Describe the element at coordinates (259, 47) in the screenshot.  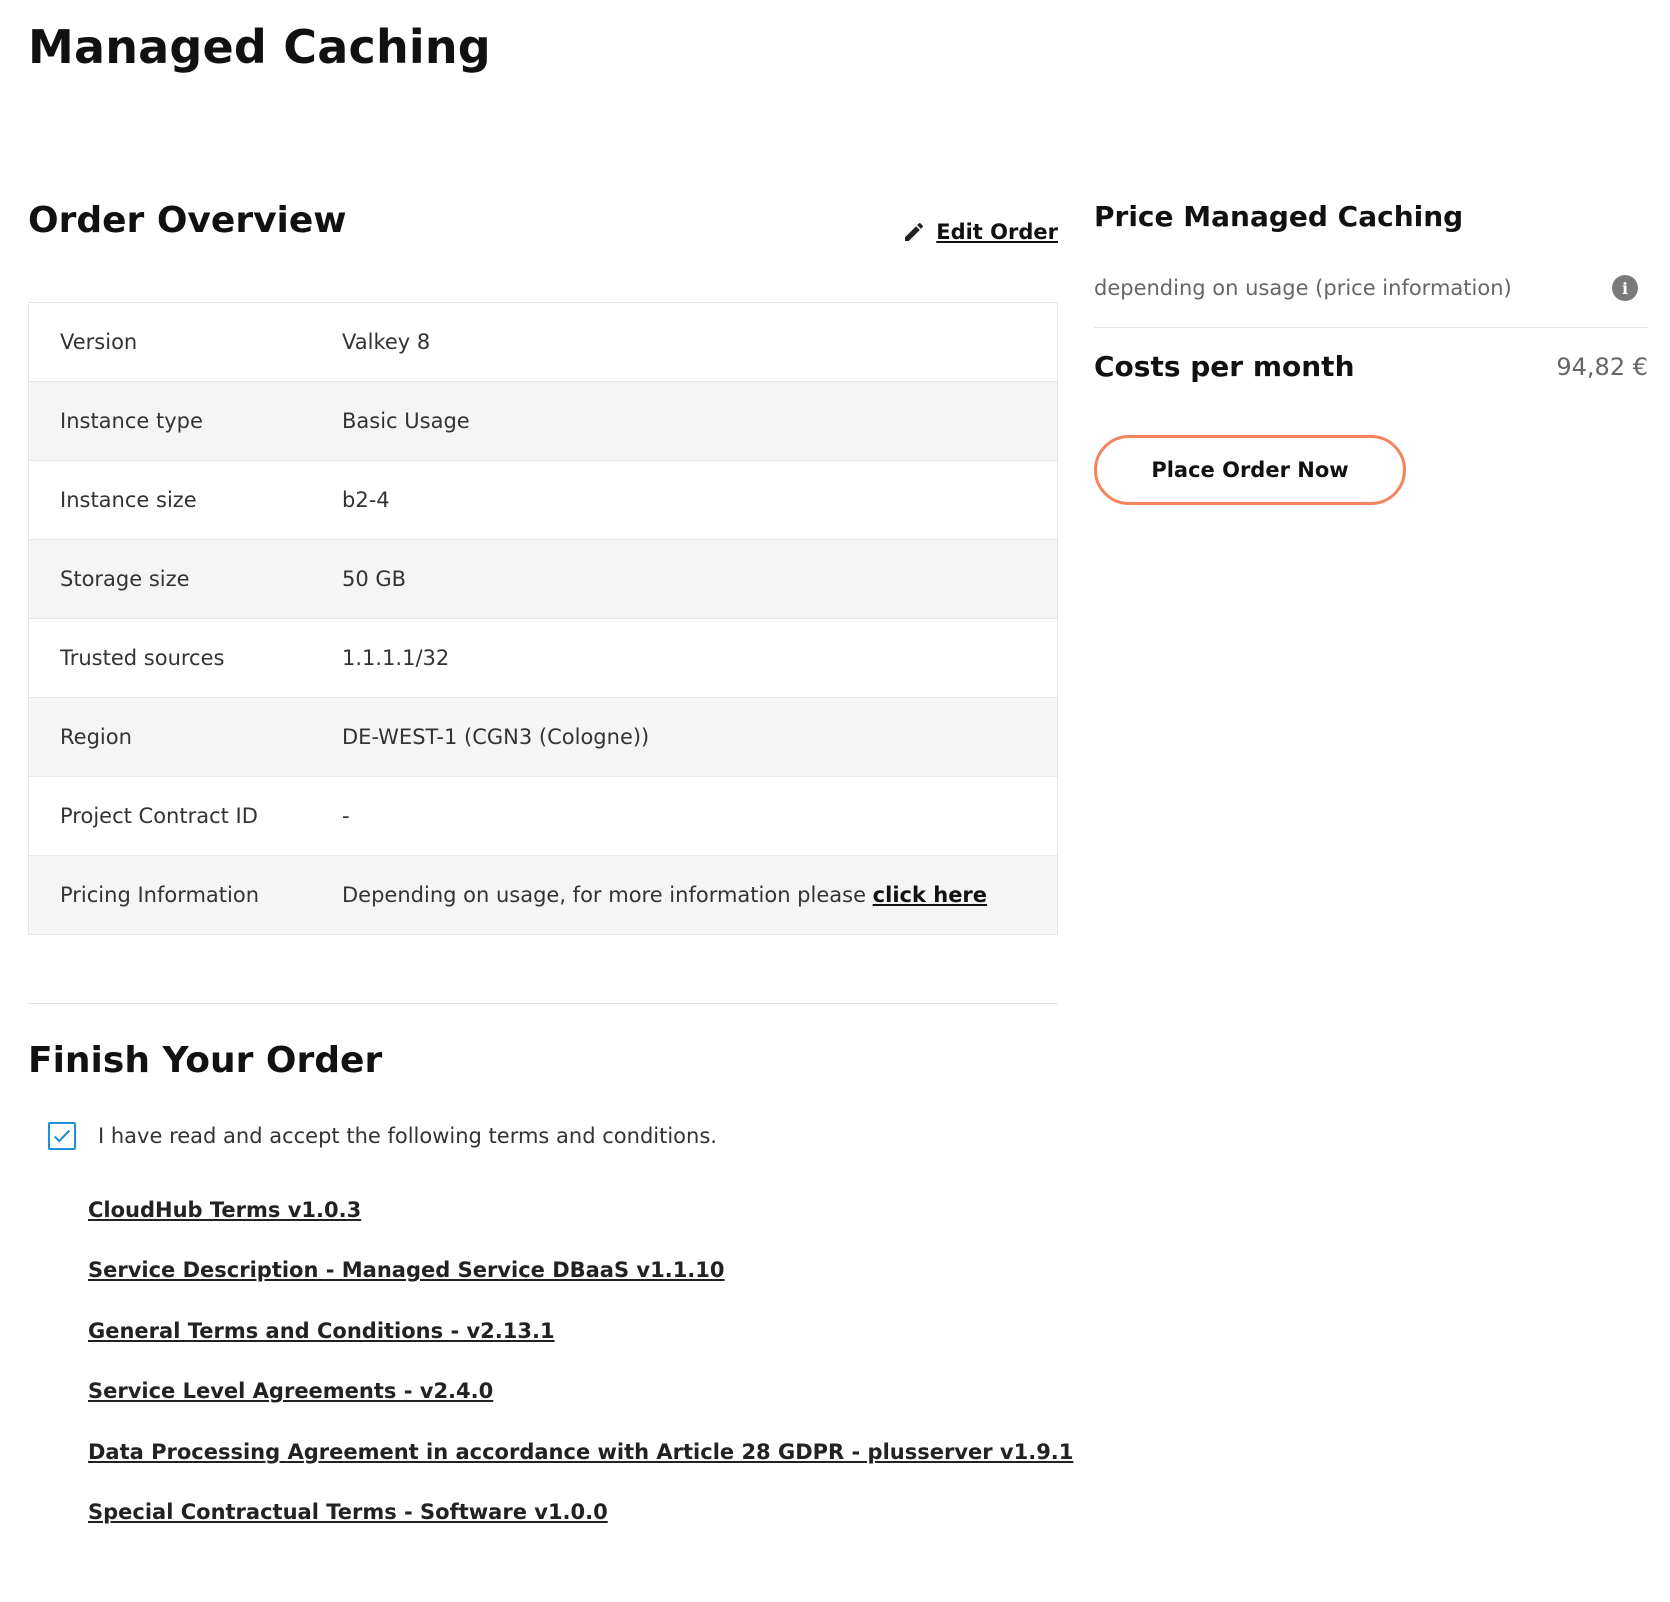
I see `page-title: Managed Caching` at that location.